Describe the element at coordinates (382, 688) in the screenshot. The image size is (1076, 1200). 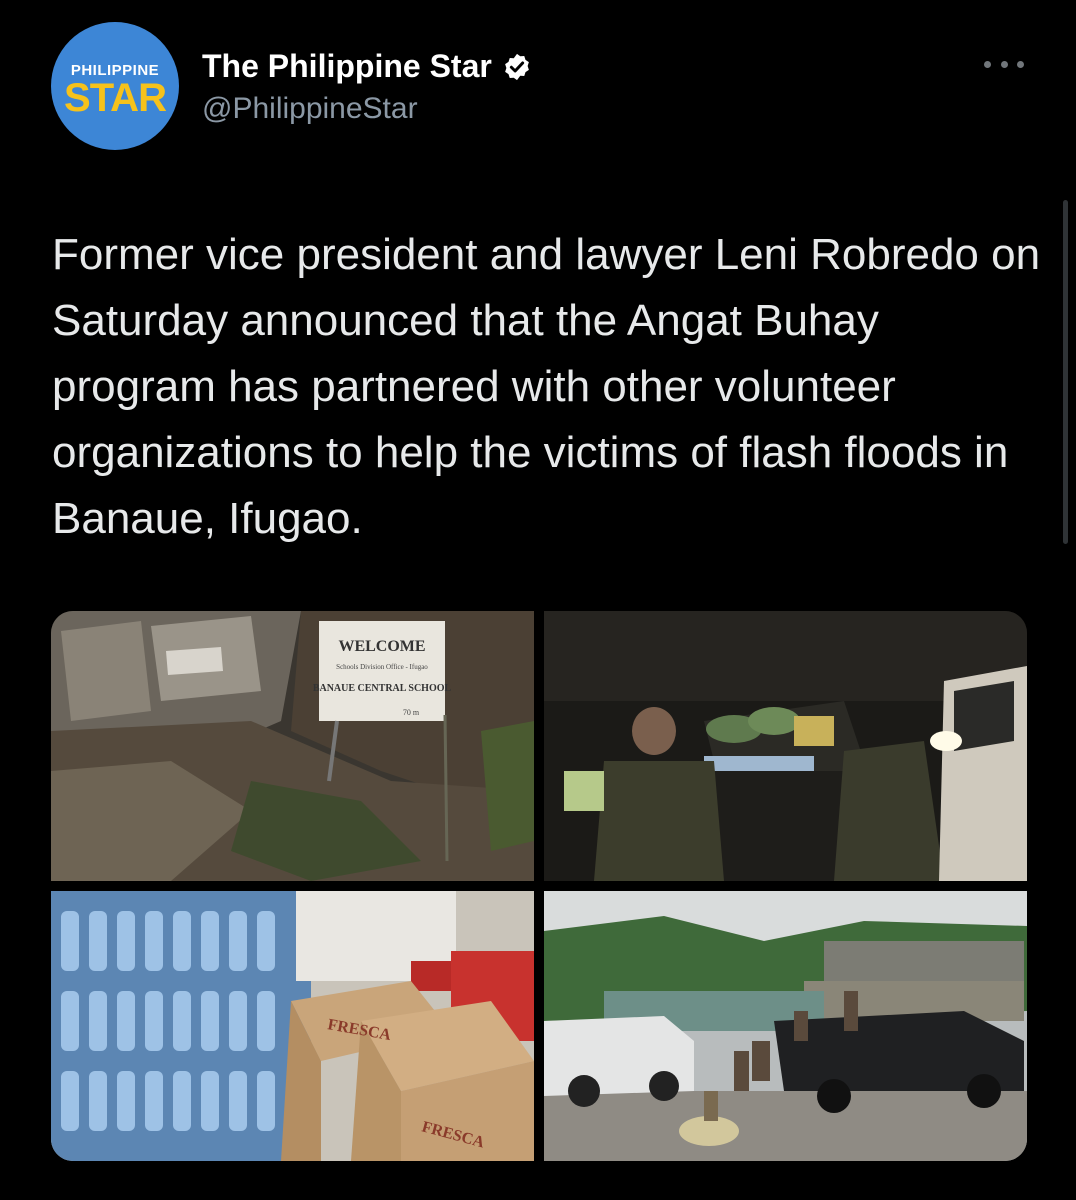
I see `sign-line3: BANAUE CENTRAL SCHOOL` at that location.